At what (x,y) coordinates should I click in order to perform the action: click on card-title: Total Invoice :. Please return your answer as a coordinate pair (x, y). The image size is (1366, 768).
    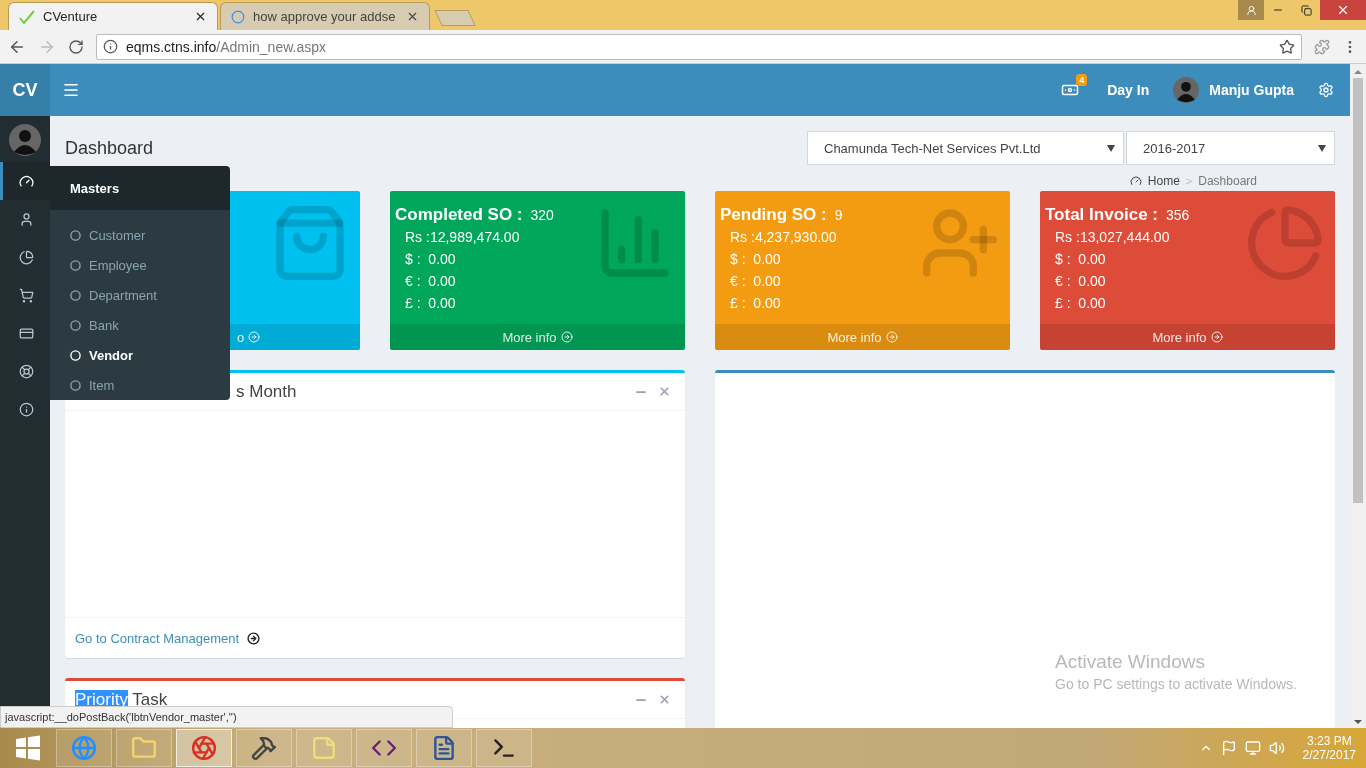
    Looking at the image, I should click on (1102, 215).